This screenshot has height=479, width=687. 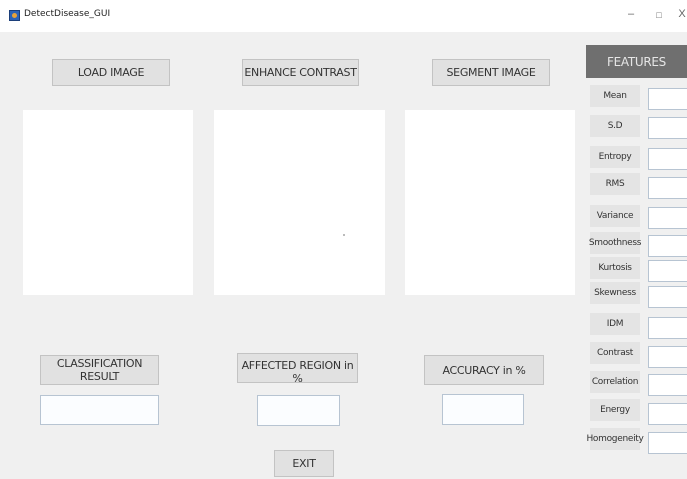 What do you see at coordinates (99, 410) in the screenshot?
I see `classification-result-field` at bounding box center [99, 410].